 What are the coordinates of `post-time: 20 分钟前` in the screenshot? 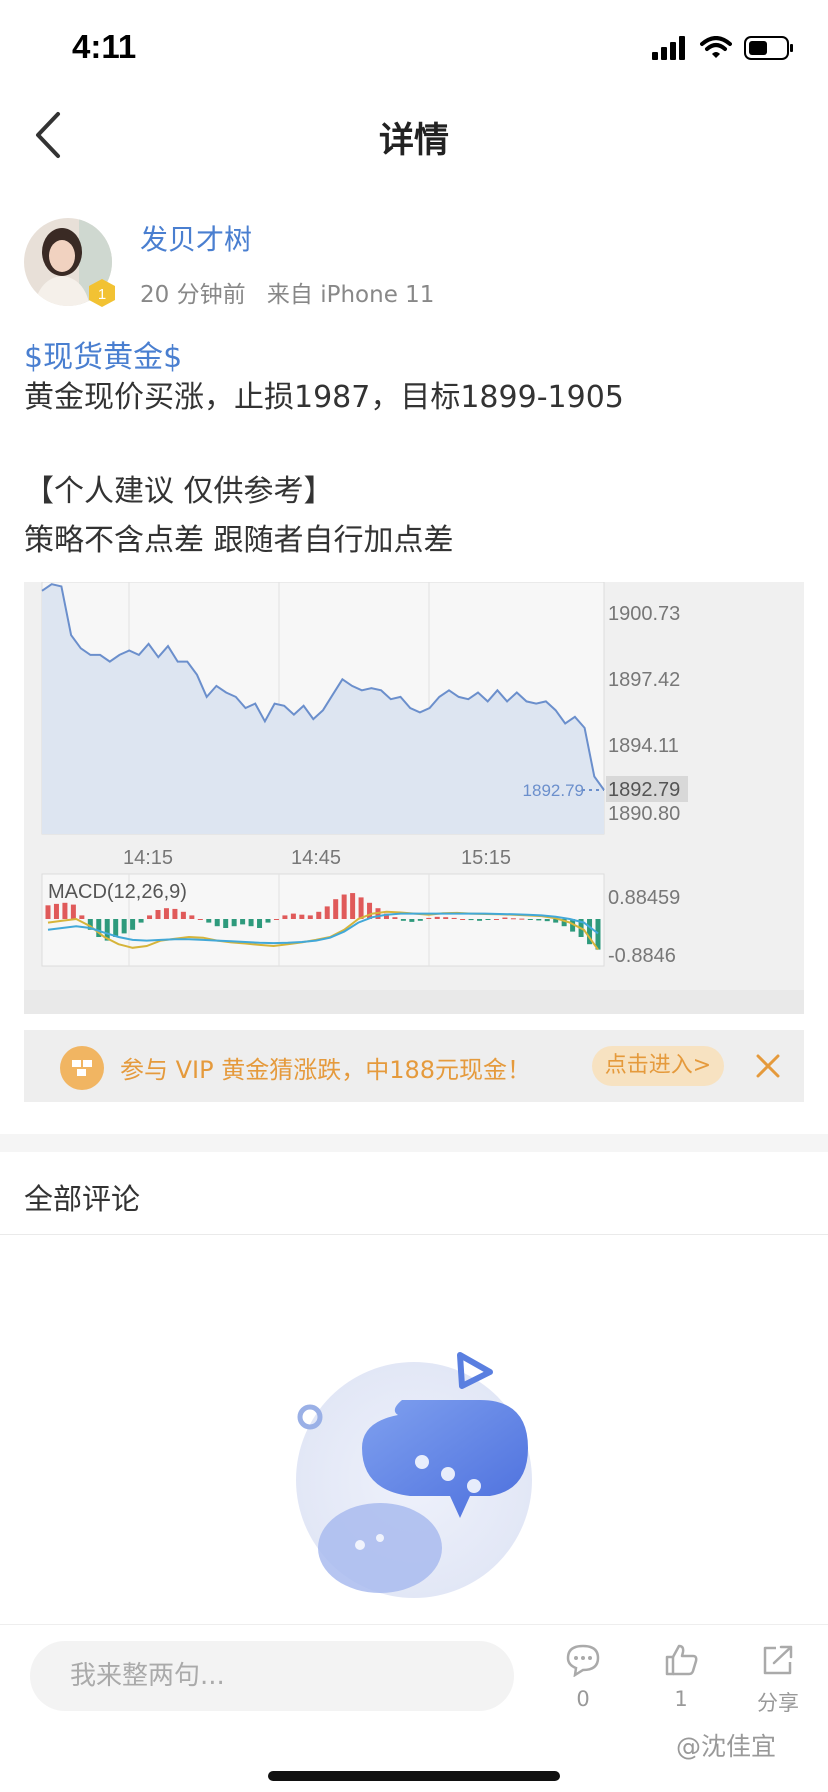 It's located at (193, 295).